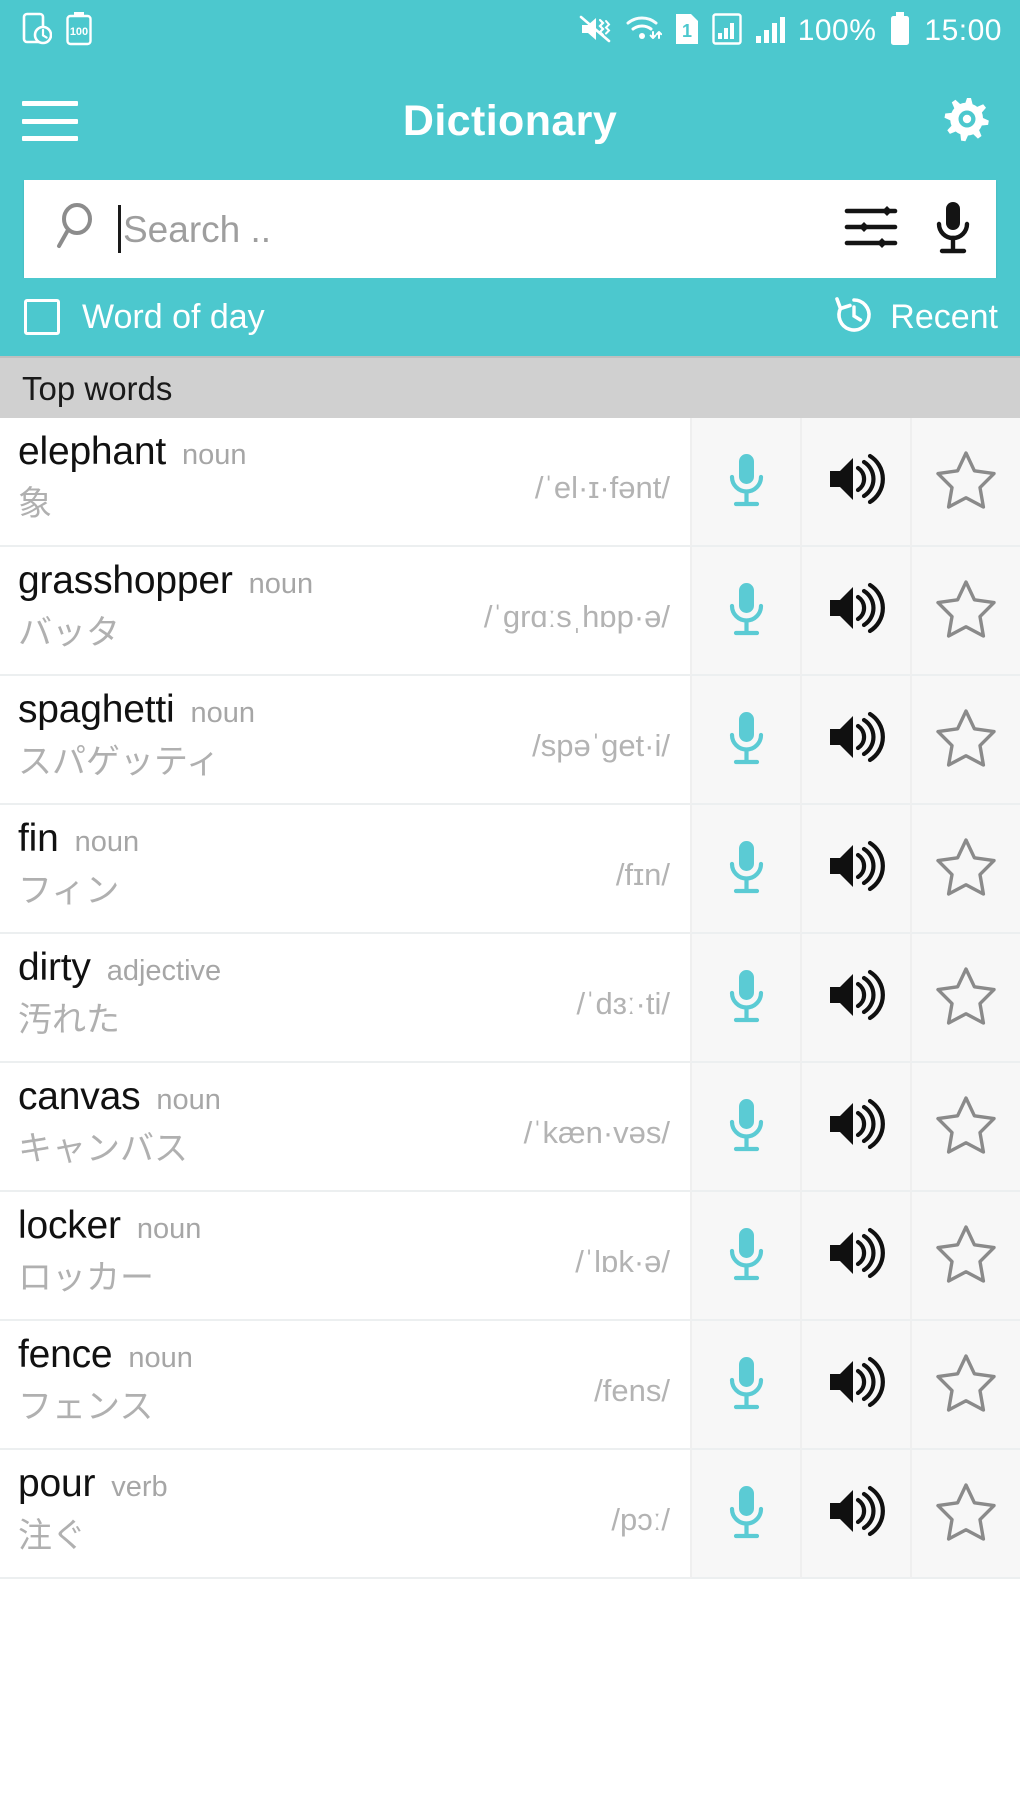 The width and height of the screenshot is (1020, 1813). I want to click on word-pronunciation: /pɔː/, so click(640, 1519).